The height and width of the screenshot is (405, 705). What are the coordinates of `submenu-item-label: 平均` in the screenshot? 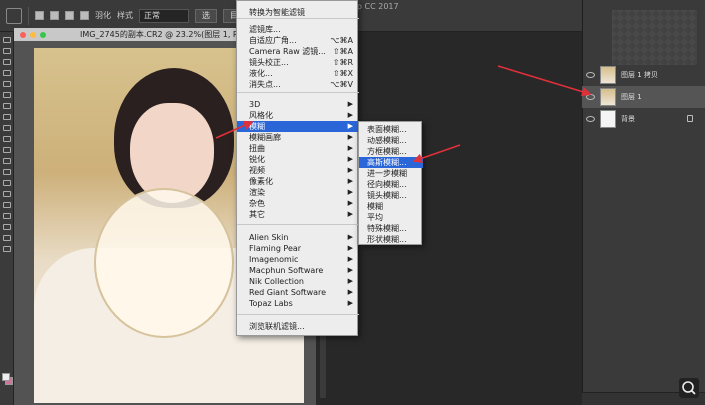 It's located at (375, 217).